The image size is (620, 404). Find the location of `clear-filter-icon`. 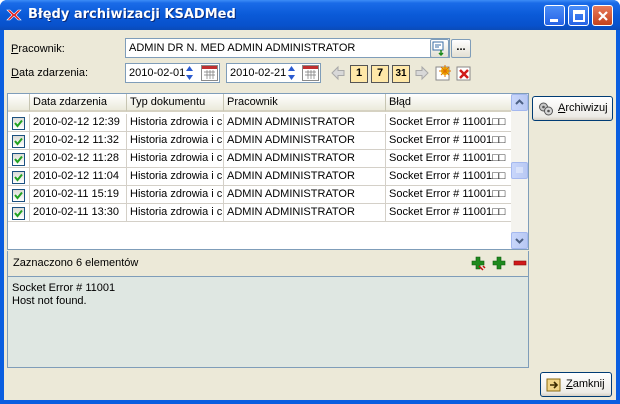

clear-filter-icon is located at coordinates (464, 73).